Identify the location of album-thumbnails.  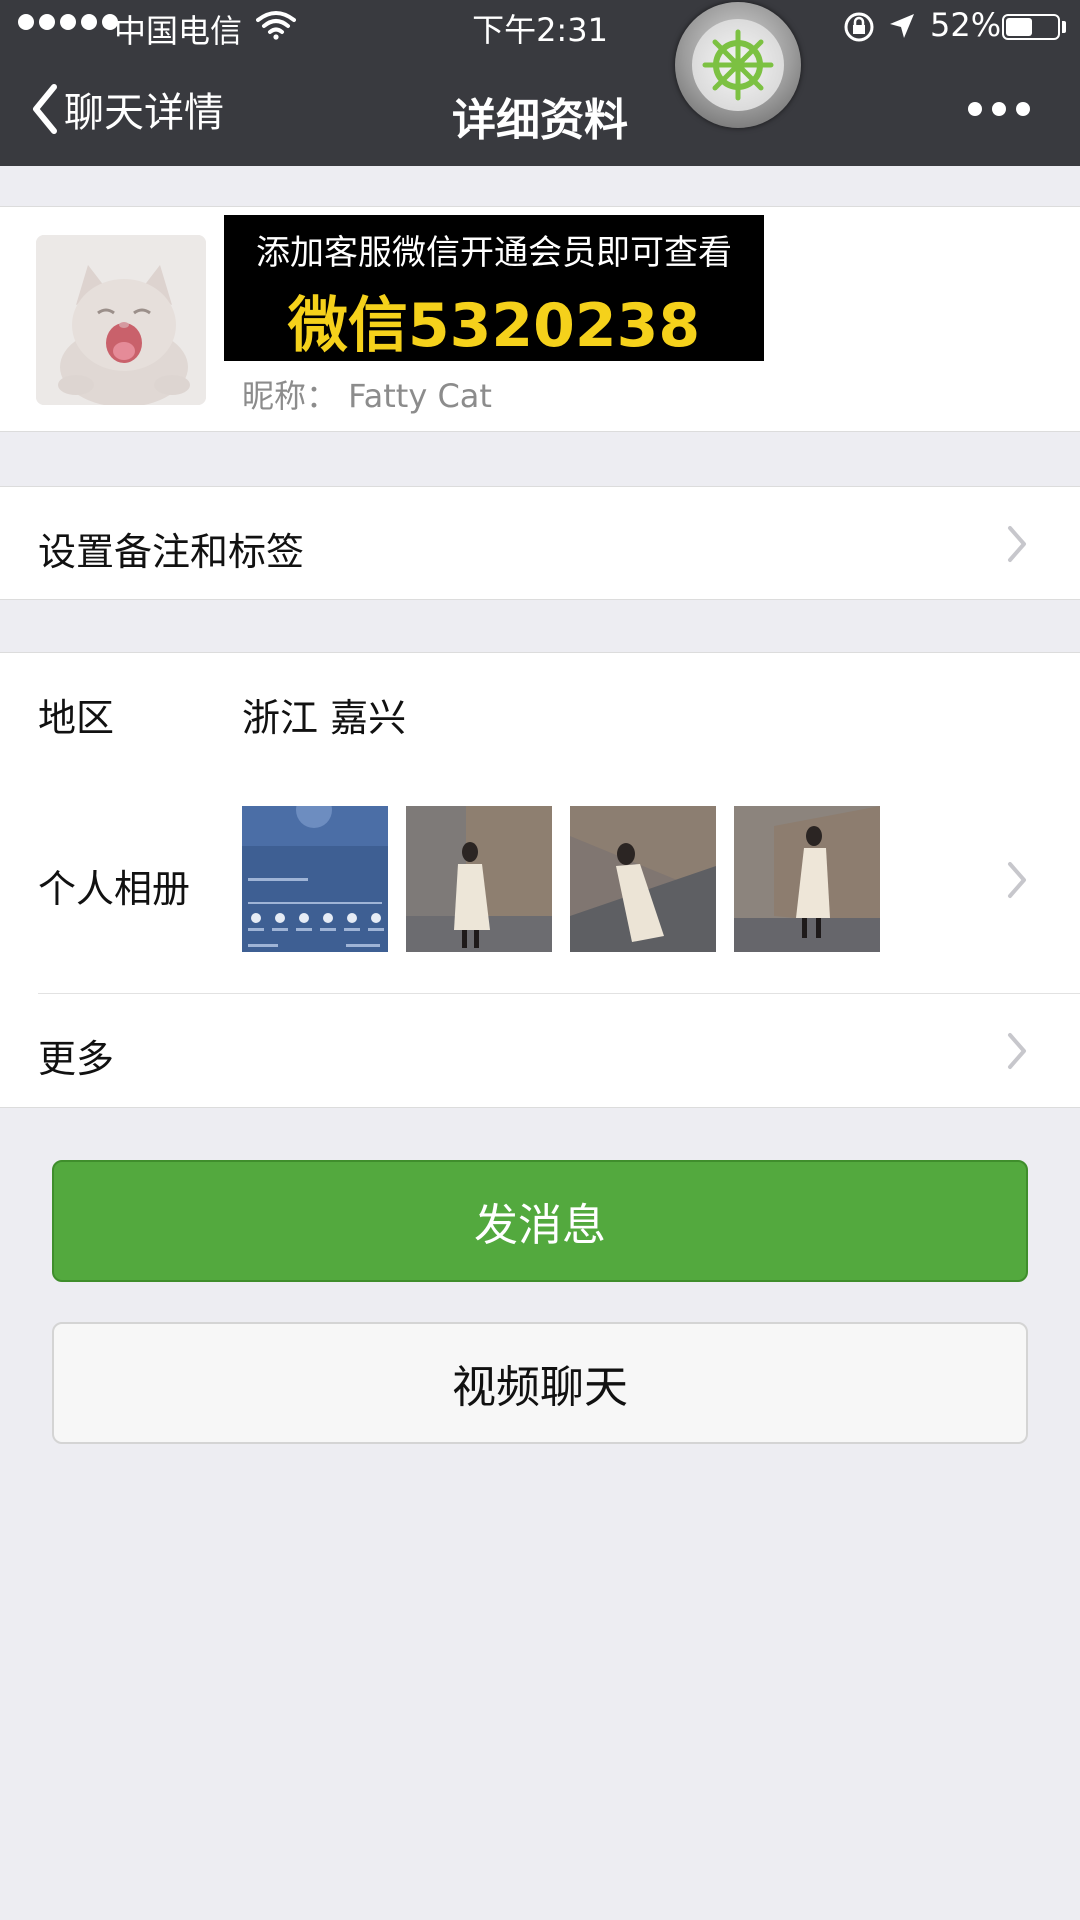
(561, 879).